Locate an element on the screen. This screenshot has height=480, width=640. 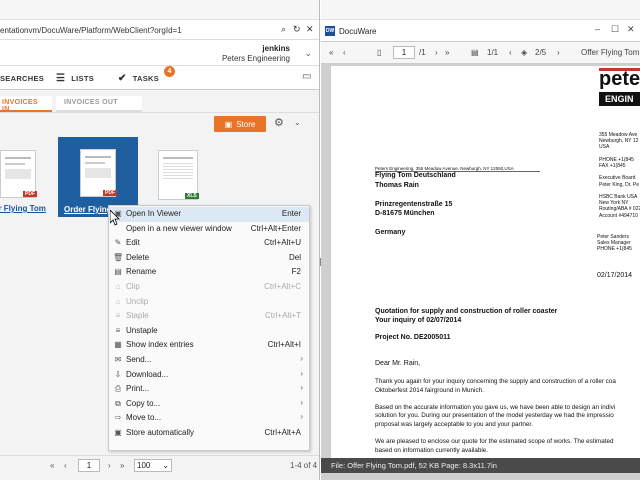
maximize-icon: ☐ is located at coordinates (615, 29).